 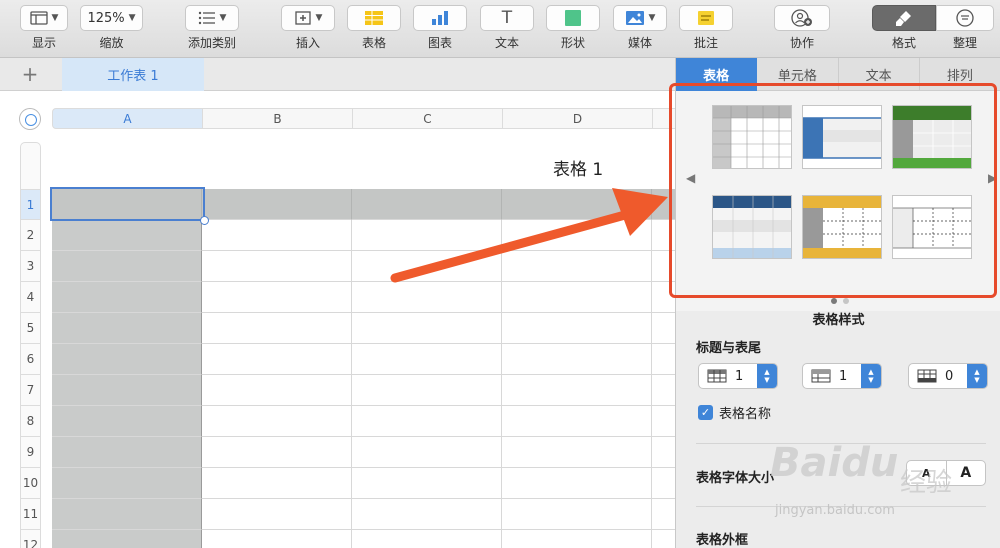 I want to click on view-button: ▼, so click(x=44, y=18).